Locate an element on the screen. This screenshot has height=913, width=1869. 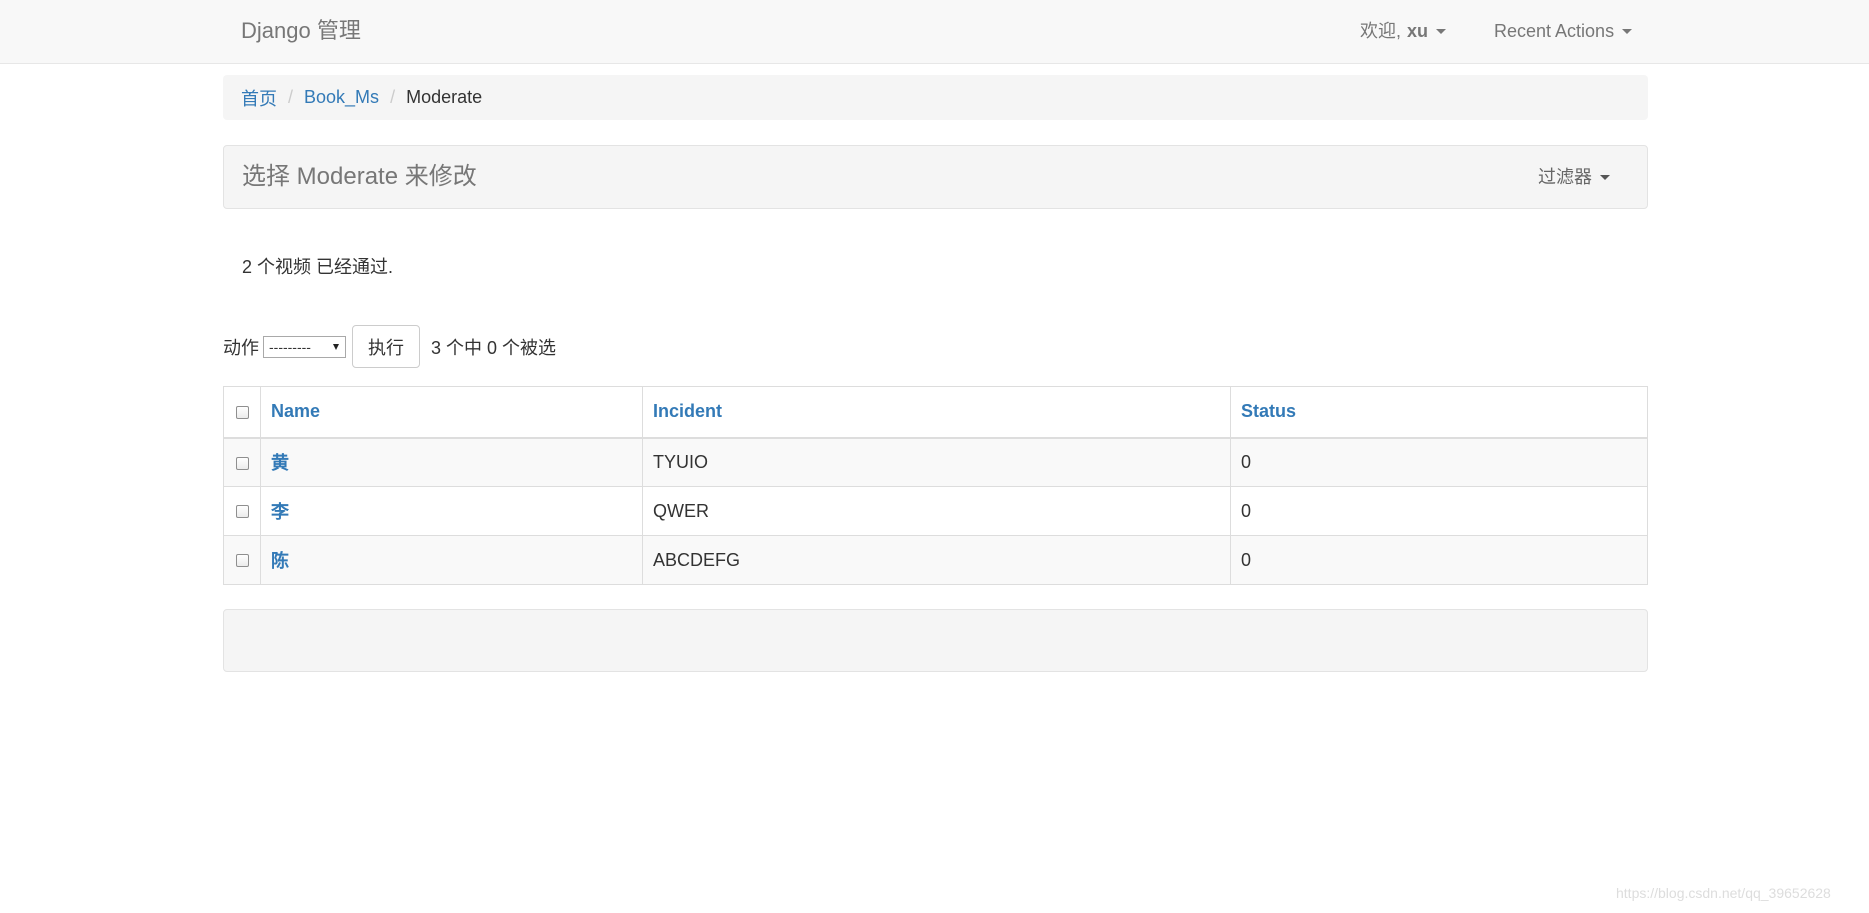
column-header-status: Status is located at coordinates (1439, 412).